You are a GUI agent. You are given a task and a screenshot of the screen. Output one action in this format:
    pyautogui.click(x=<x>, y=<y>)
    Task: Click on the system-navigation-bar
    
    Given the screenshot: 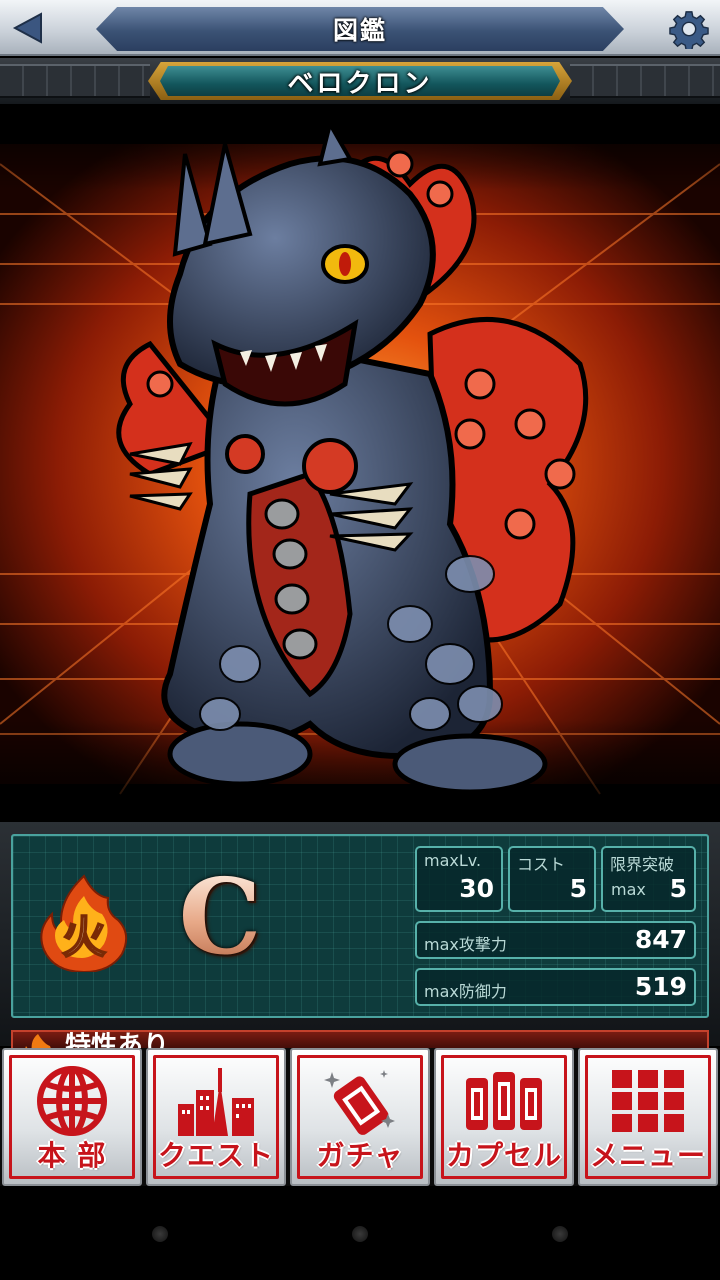 What is the action you would take?
    pyautogui.click(x=360, y=1233)
    